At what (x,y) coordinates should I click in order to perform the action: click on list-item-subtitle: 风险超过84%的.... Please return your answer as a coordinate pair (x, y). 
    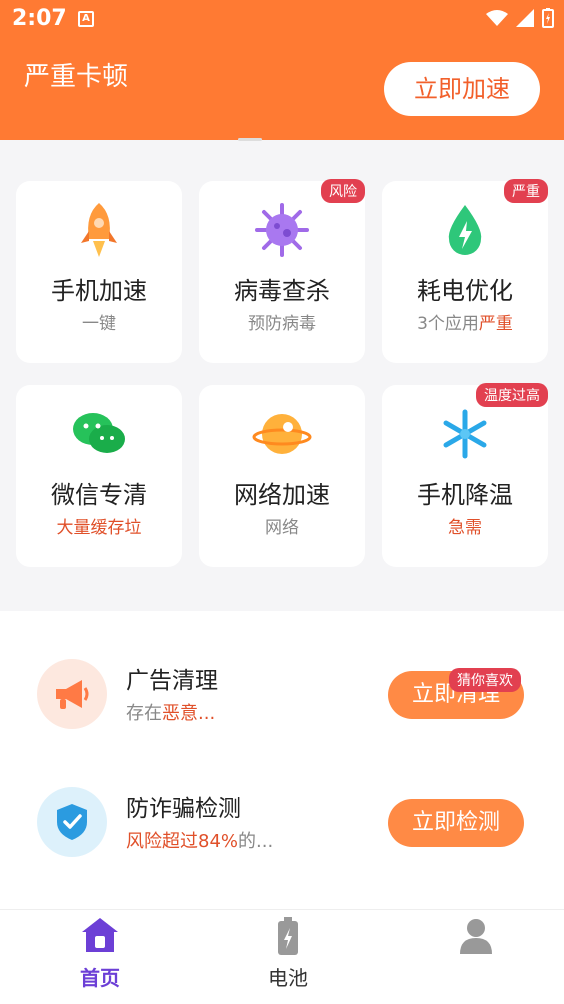
    Looking at the image, I should click on (200, 841).